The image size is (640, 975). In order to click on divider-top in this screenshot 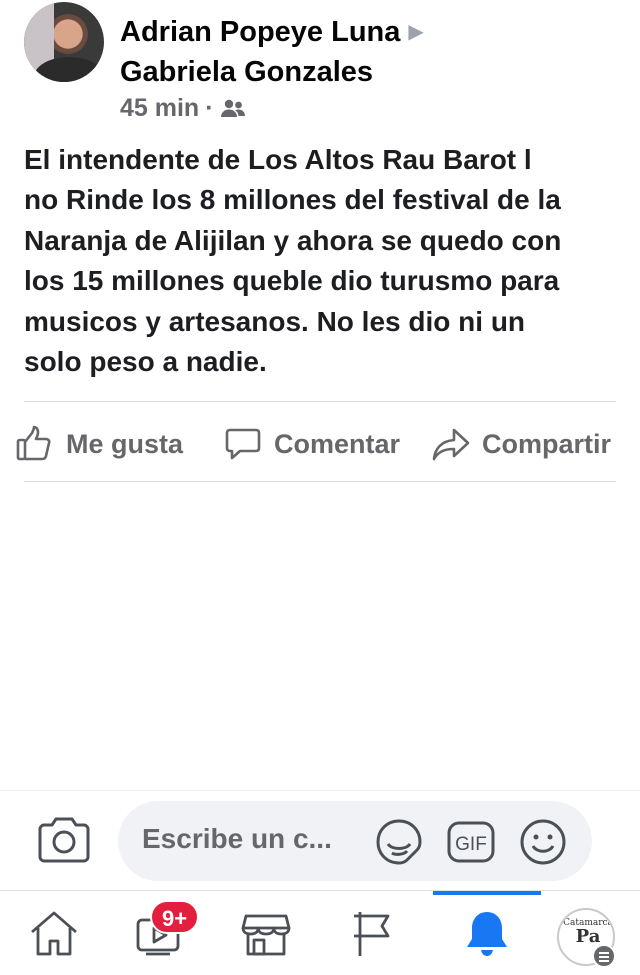, I will do `click(320, 401)`.